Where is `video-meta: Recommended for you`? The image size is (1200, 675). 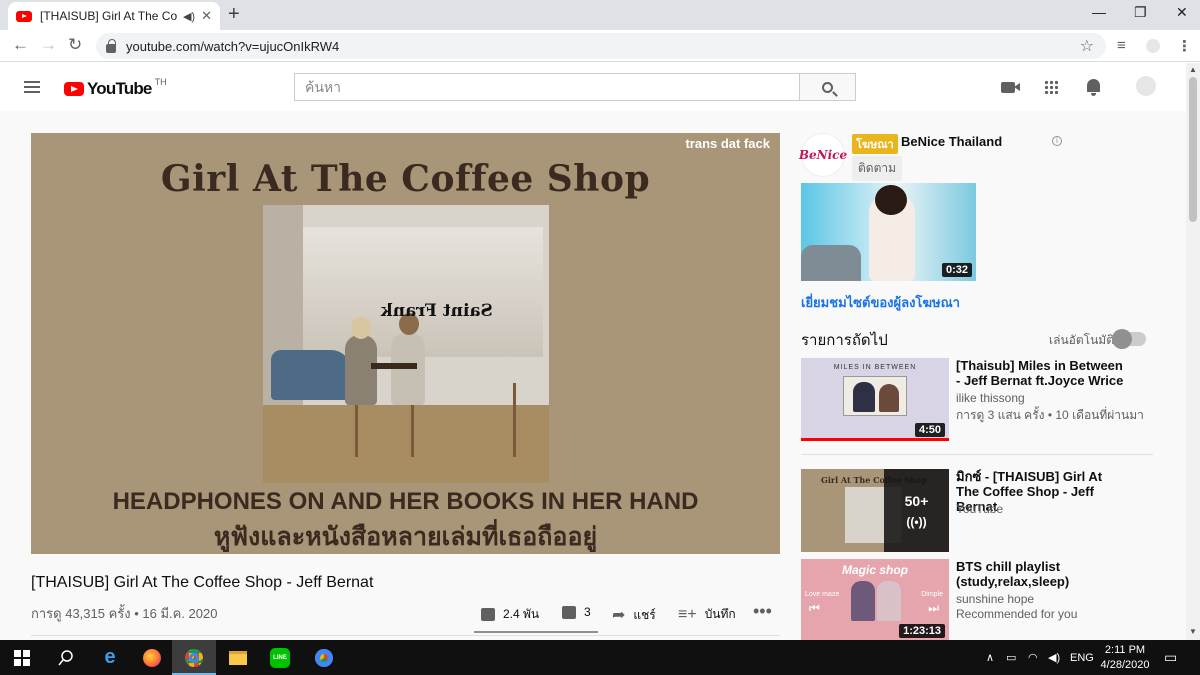 video-meta: Recommended for you is located at coordinates (1017, 614).